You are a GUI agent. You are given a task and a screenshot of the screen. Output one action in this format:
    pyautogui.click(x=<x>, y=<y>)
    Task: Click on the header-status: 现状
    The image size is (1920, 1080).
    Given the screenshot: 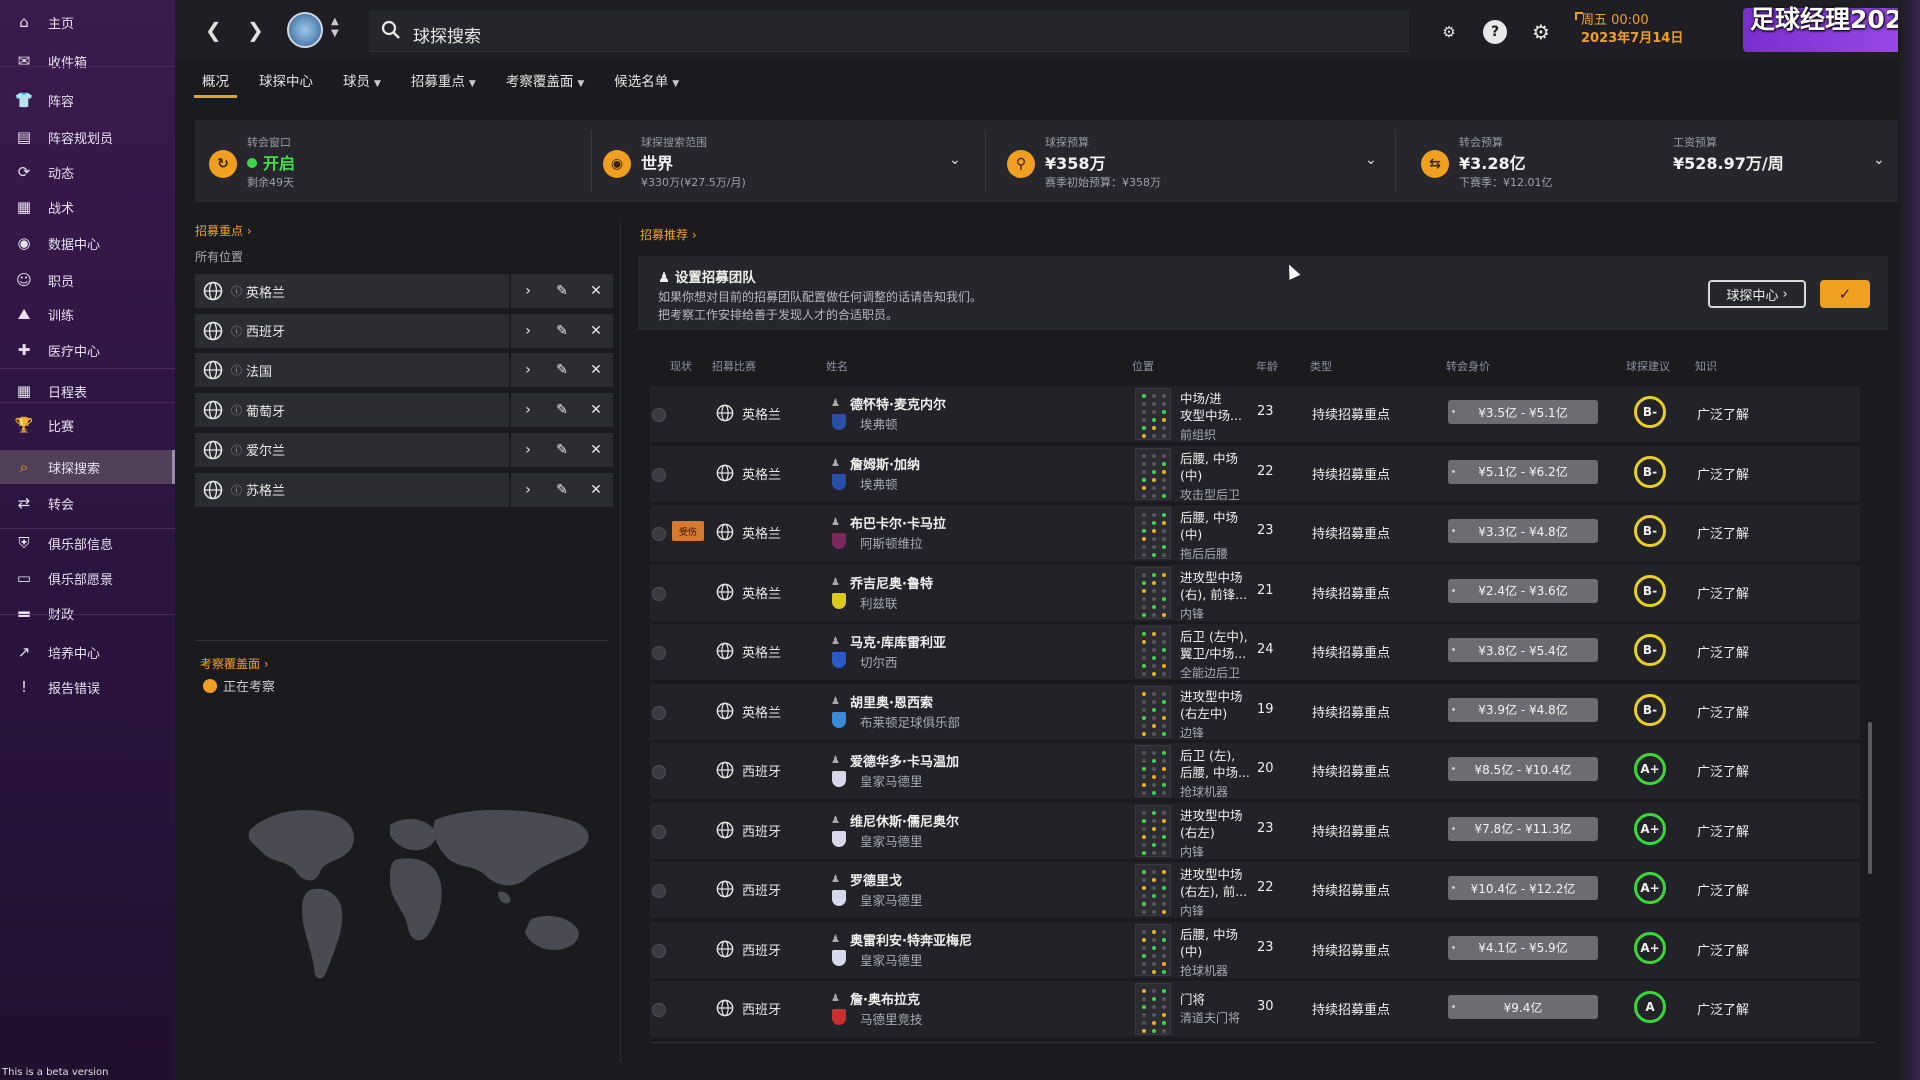 What is the action you would take?
    pyautogui.click(x=681, y=366)
    